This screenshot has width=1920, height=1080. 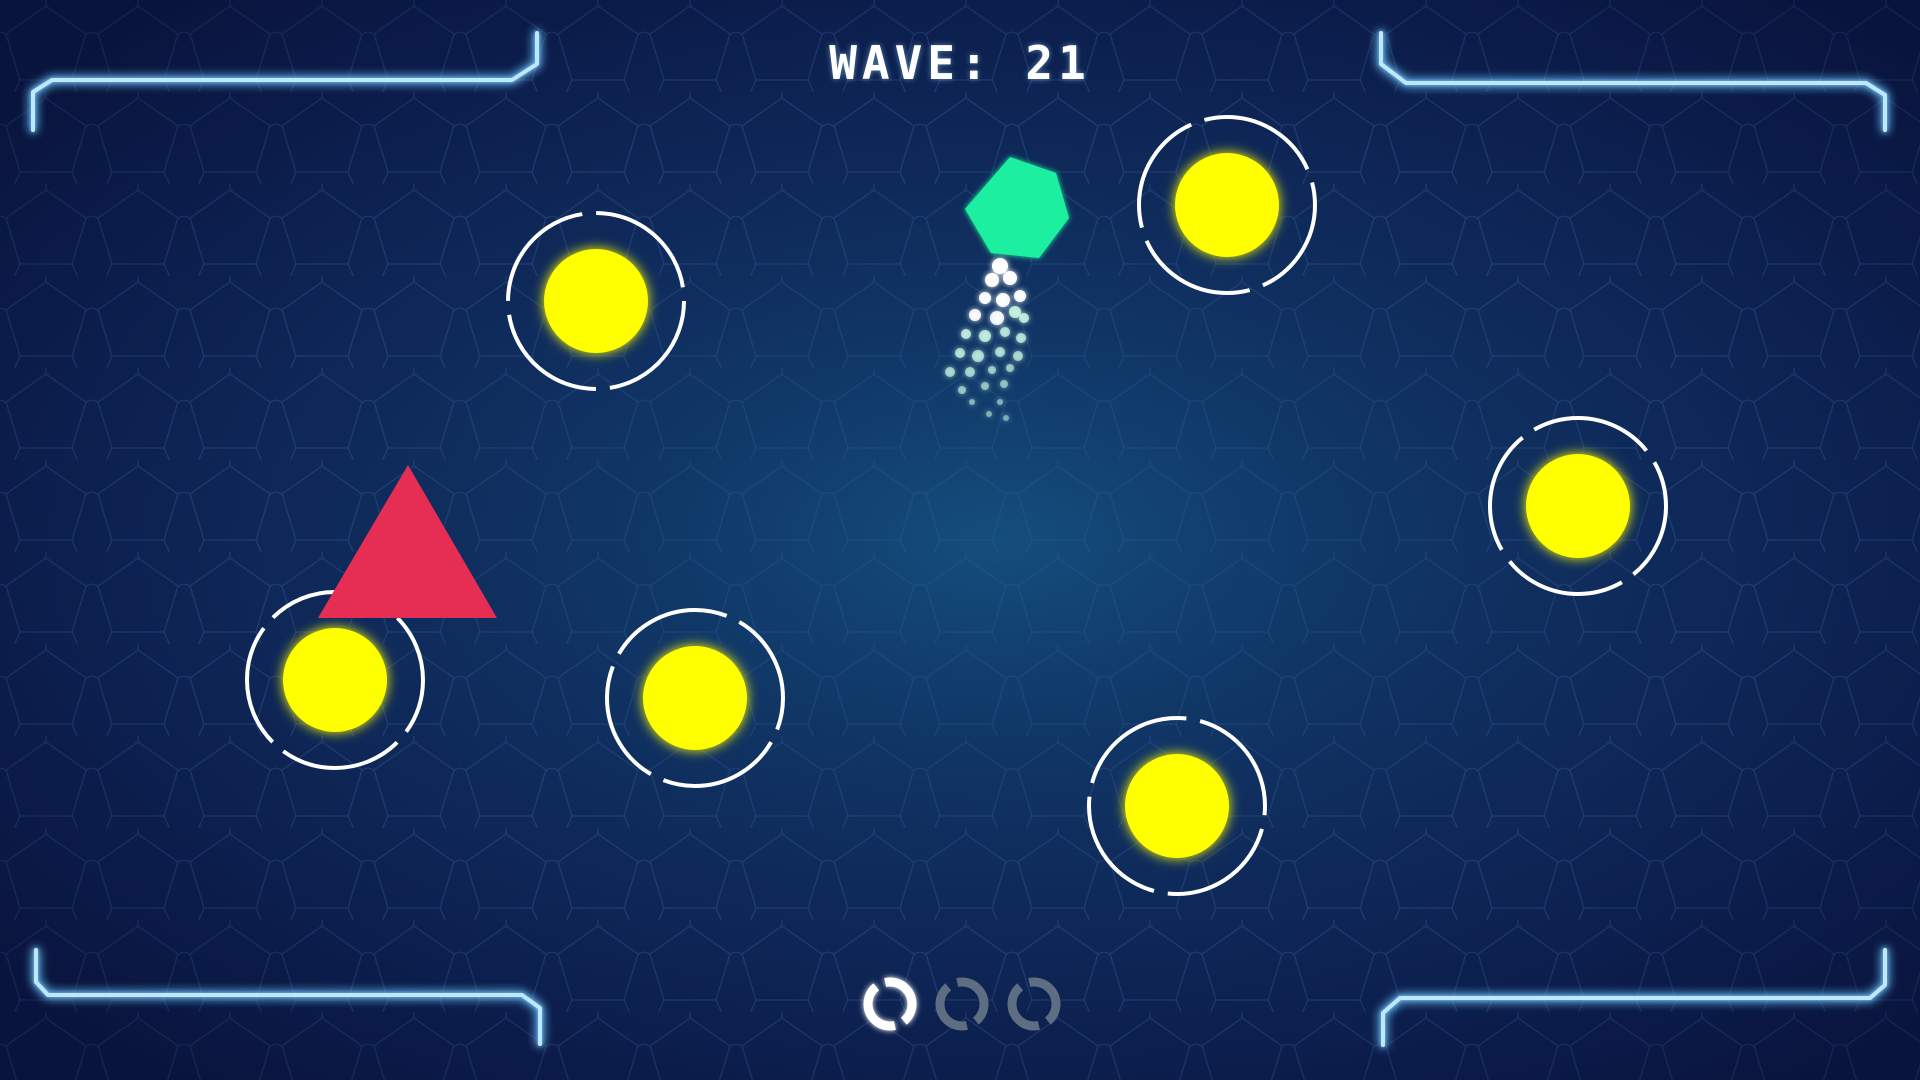 I want to click on wave-counter: WAVE: 21, so click(x=960, y=63).